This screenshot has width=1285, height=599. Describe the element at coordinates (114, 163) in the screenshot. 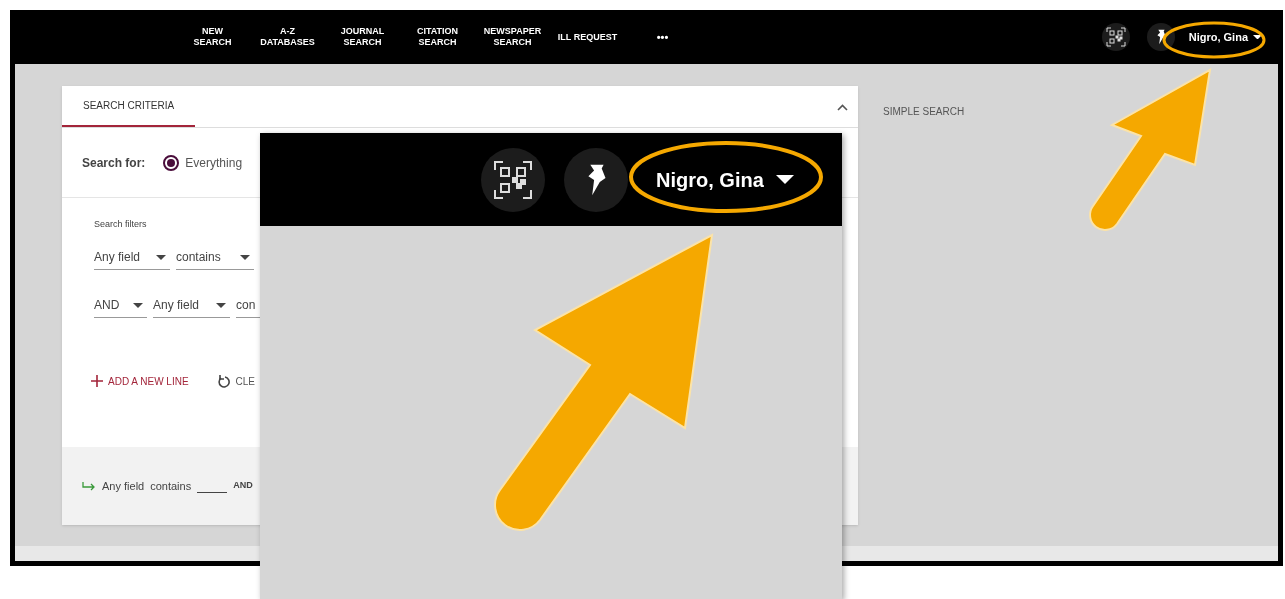

I see `search-for-label: Search for:` at that location.